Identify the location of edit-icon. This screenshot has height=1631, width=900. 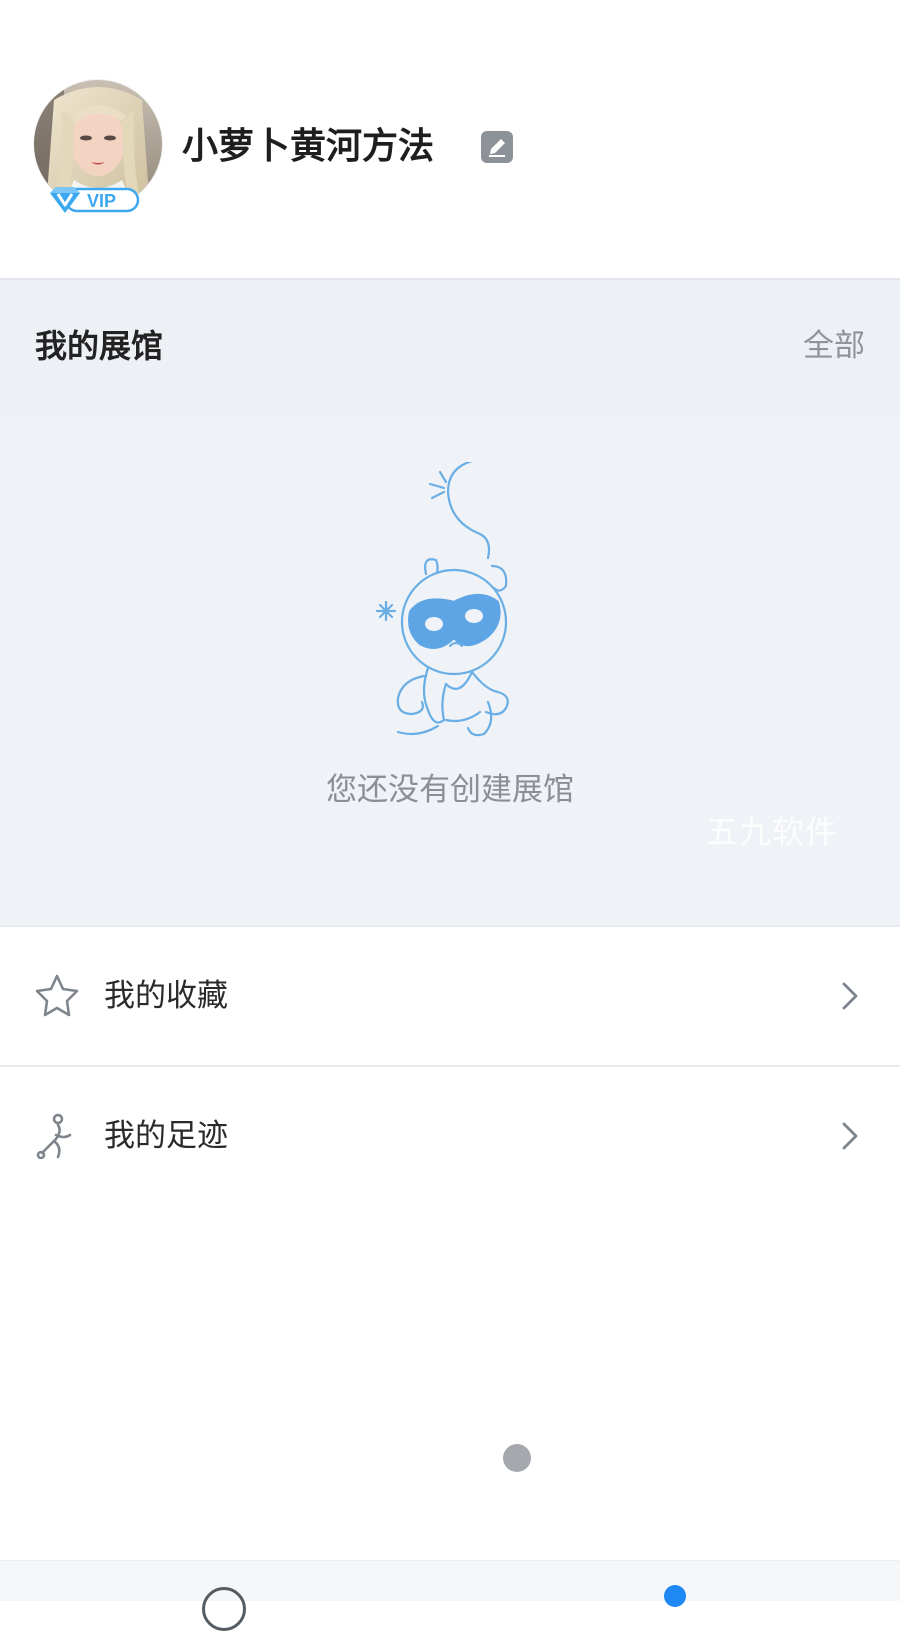
(497, 147).